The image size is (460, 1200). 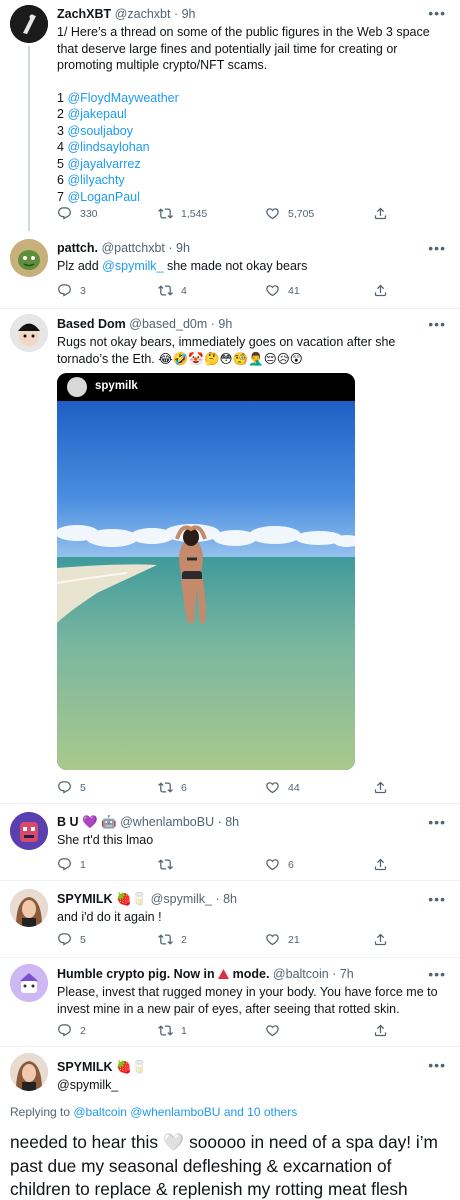 What do you see at coordinates (279, 864) in the screenshot?
I see `like-button: 6` at bounding box center [279, 864].